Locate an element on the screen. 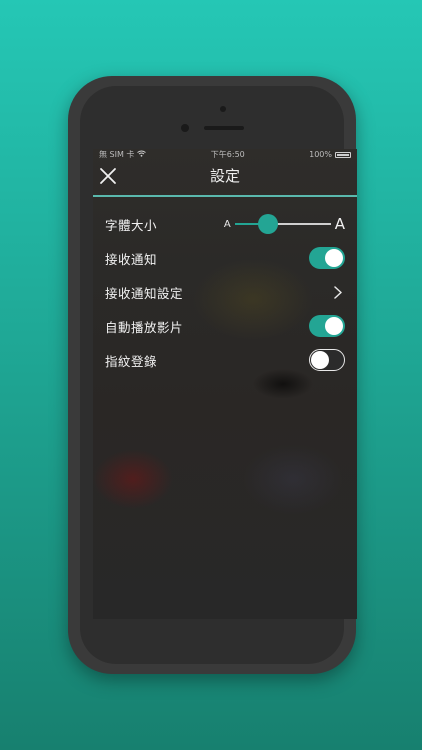 This screenshot has height=750, width=422. autoplay-video-label: 自動播放影片 is located at coordinates (144, 327).